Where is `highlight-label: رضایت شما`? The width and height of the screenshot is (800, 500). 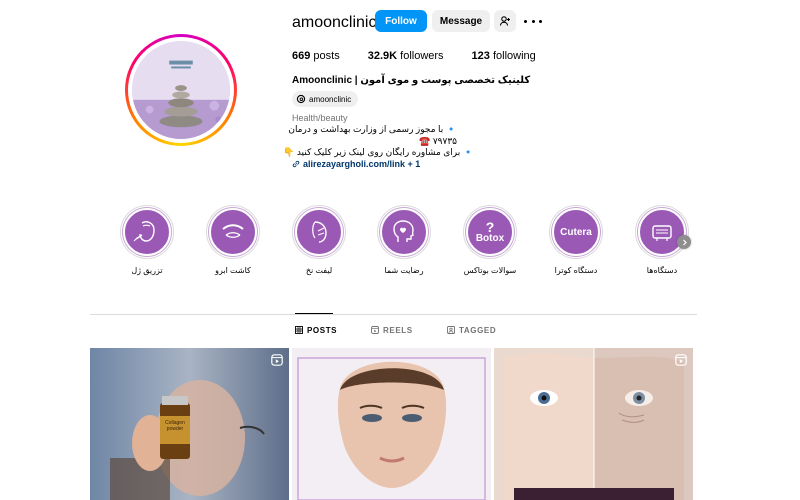 highlight-label: رضایت شما is located at coordinates (404, 270).